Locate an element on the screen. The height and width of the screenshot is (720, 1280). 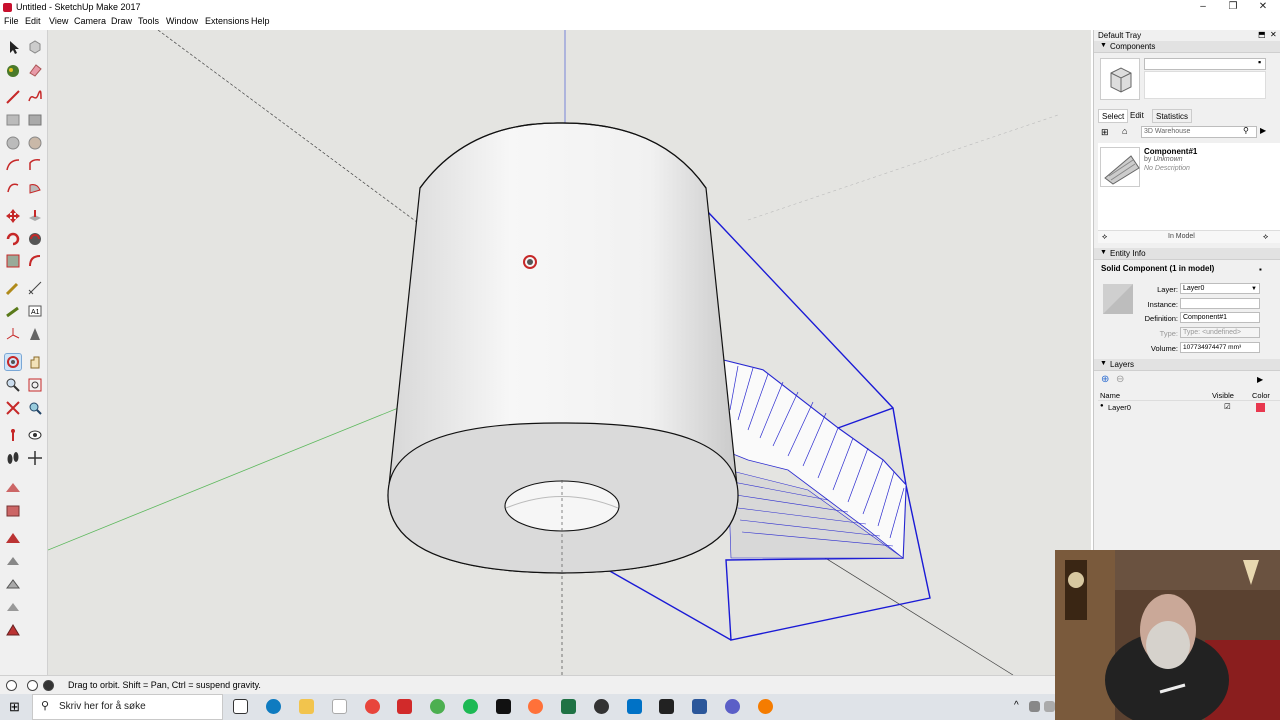
rectangle-icon is located at coordinates (13, 120).